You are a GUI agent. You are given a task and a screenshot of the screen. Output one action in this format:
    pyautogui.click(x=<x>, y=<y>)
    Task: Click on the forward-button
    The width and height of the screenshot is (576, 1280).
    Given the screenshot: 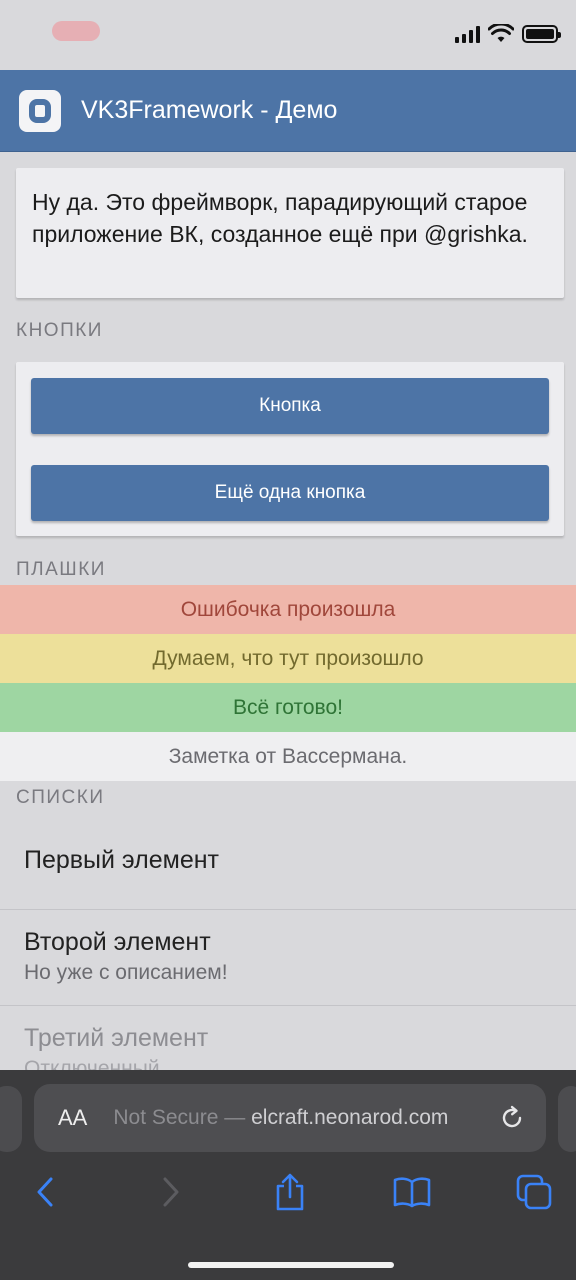 What is the action you would take?
    pyautogui.click(x=170, y=1192)
    